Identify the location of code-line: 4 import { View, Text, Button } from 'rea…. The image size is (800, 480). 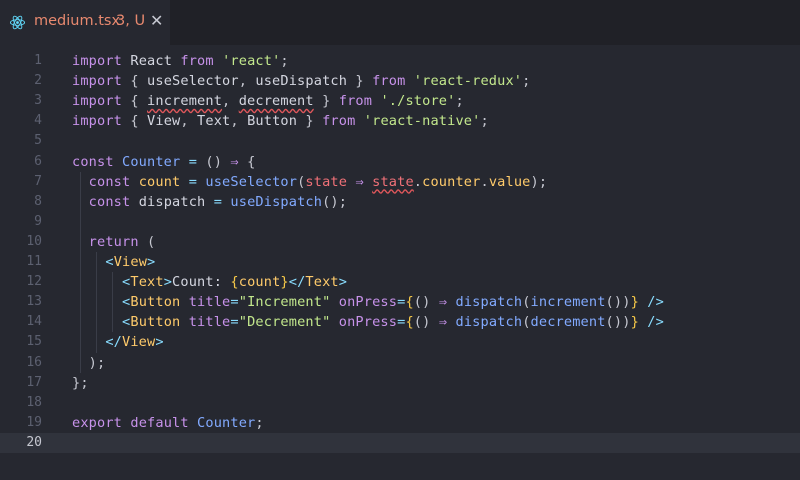
(400, 121).